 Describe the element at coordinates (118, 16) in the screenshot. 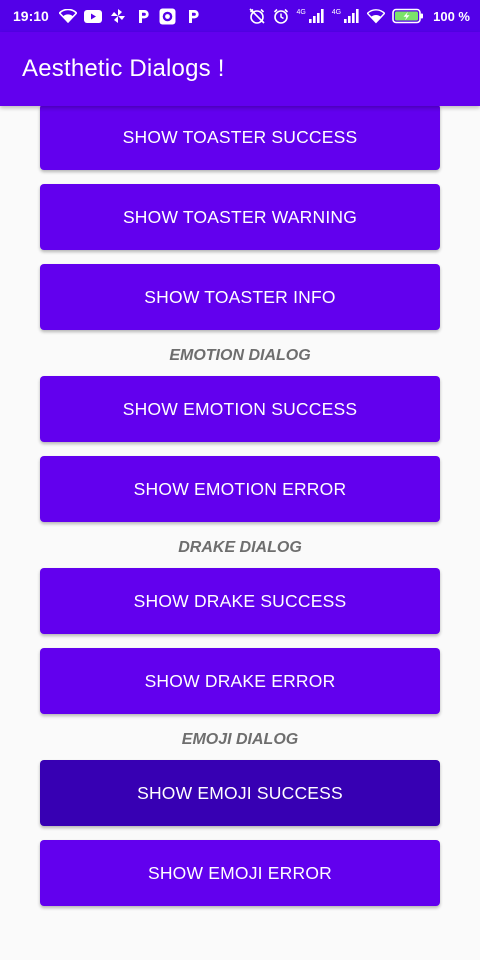

I see `pinwheel-icon` at that location.